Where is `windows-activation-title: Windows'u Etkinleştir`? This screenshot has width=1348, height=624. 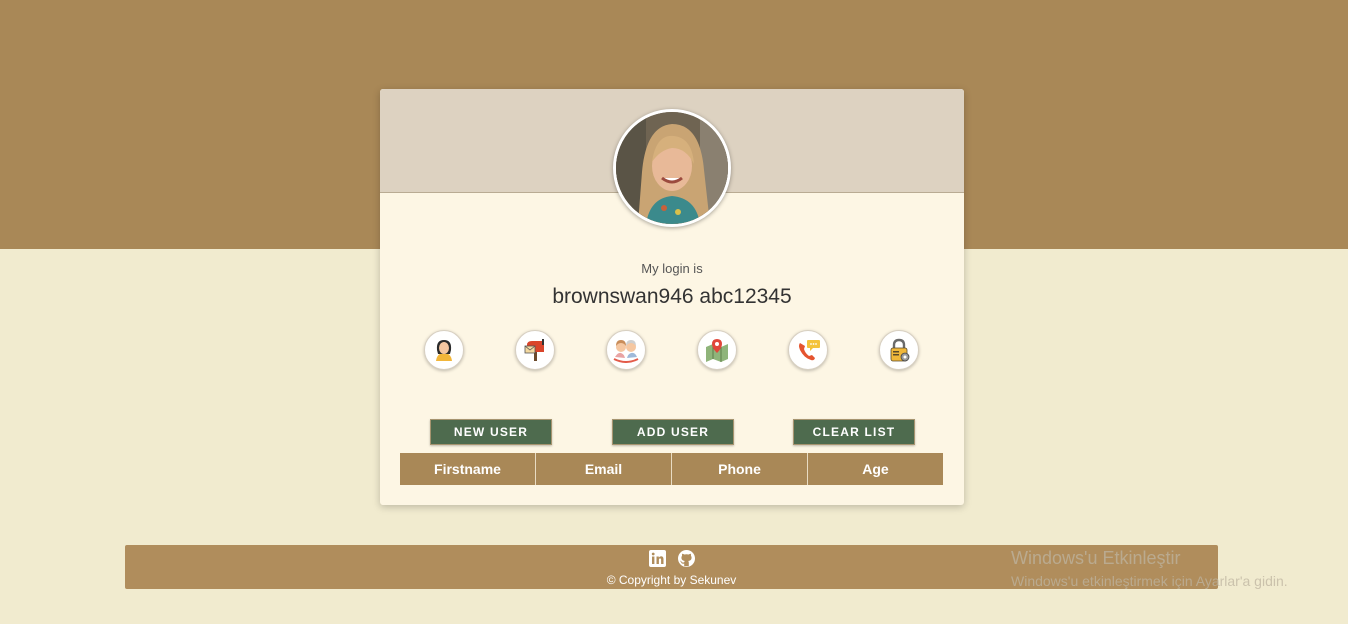 windows-activation-title: Windows'u Etkinleştir is located at coordinates (1096, 558).